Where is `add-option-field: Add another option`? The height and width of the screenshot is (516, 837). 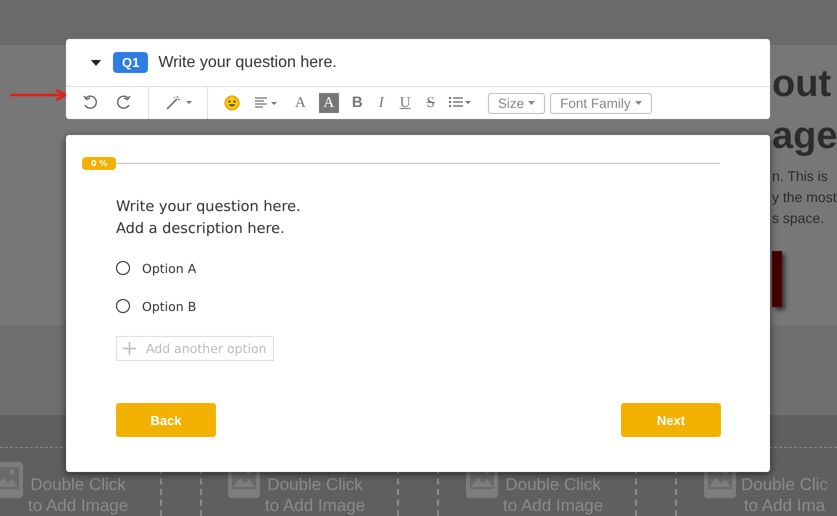
add-option-field: Add another option is located at coordinates (195, 348).